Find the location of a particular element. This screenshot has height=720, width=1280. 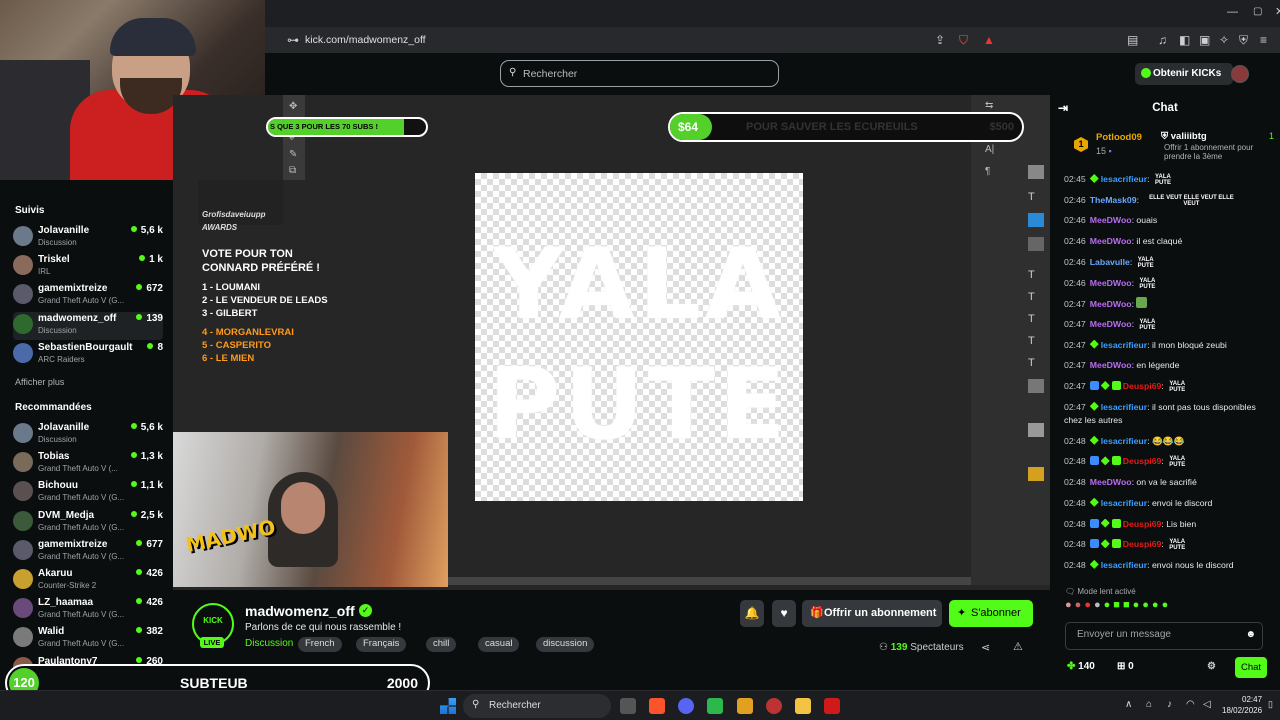

url-text: kick.com/madwomenz_off is located at coordinates (365, 40).